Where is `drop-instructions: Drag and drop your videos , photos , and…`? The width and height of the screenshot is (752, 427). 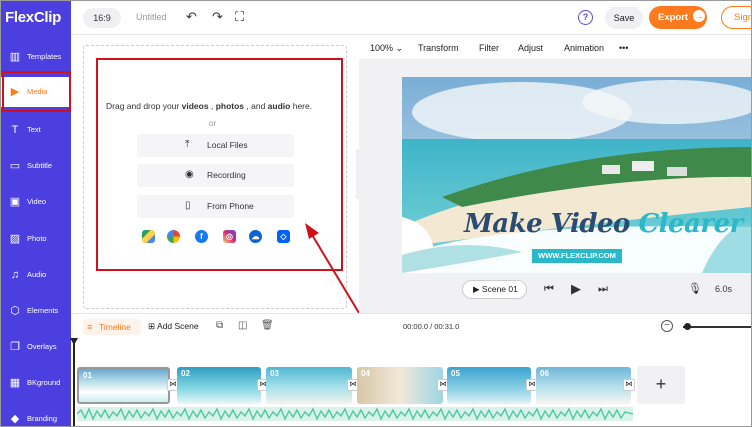 drop-instructions: Drag and drop your videos , photos , and… is located at coordinates (218, 106).